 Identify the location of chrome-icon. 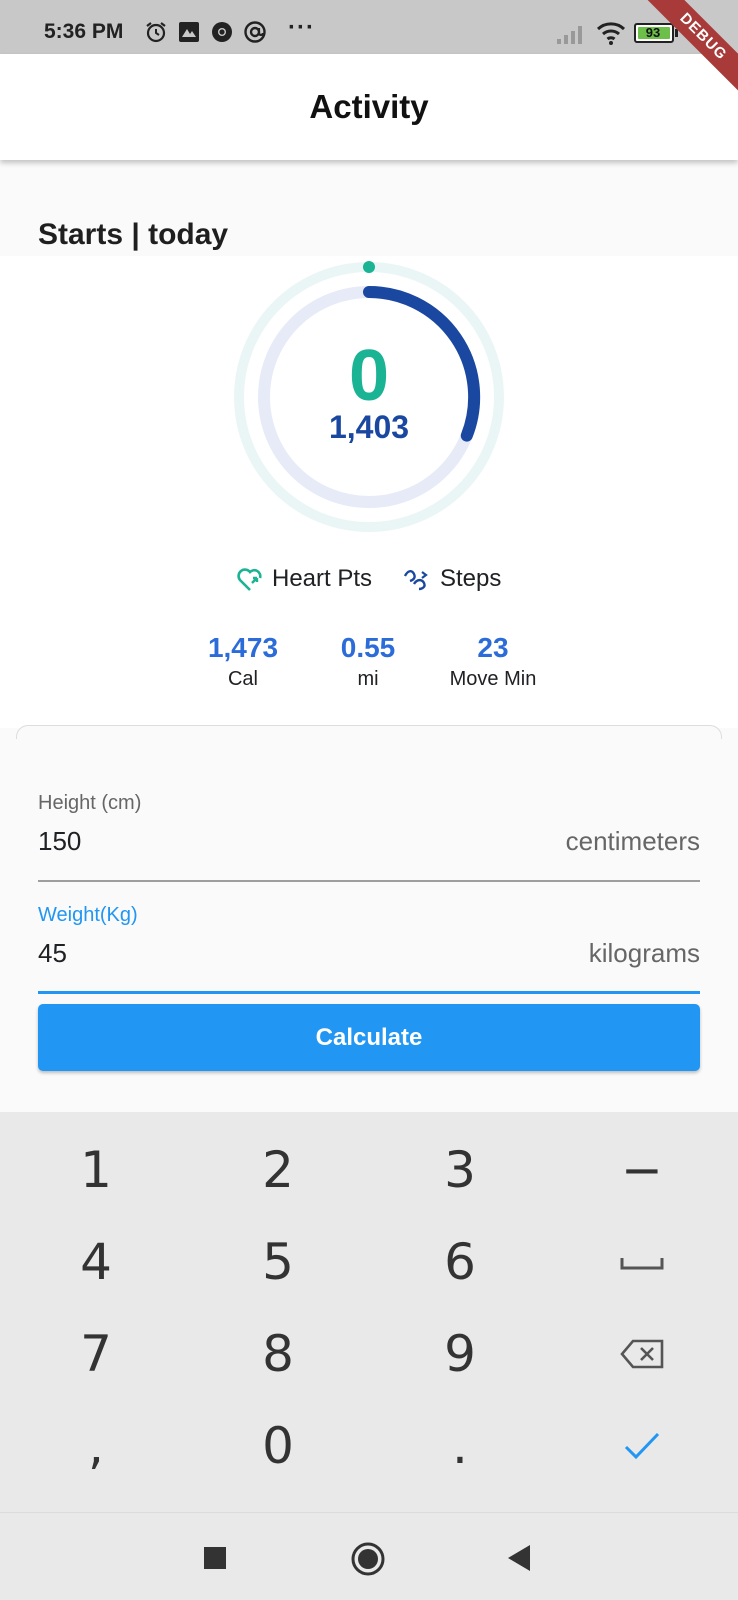
(222, 32).